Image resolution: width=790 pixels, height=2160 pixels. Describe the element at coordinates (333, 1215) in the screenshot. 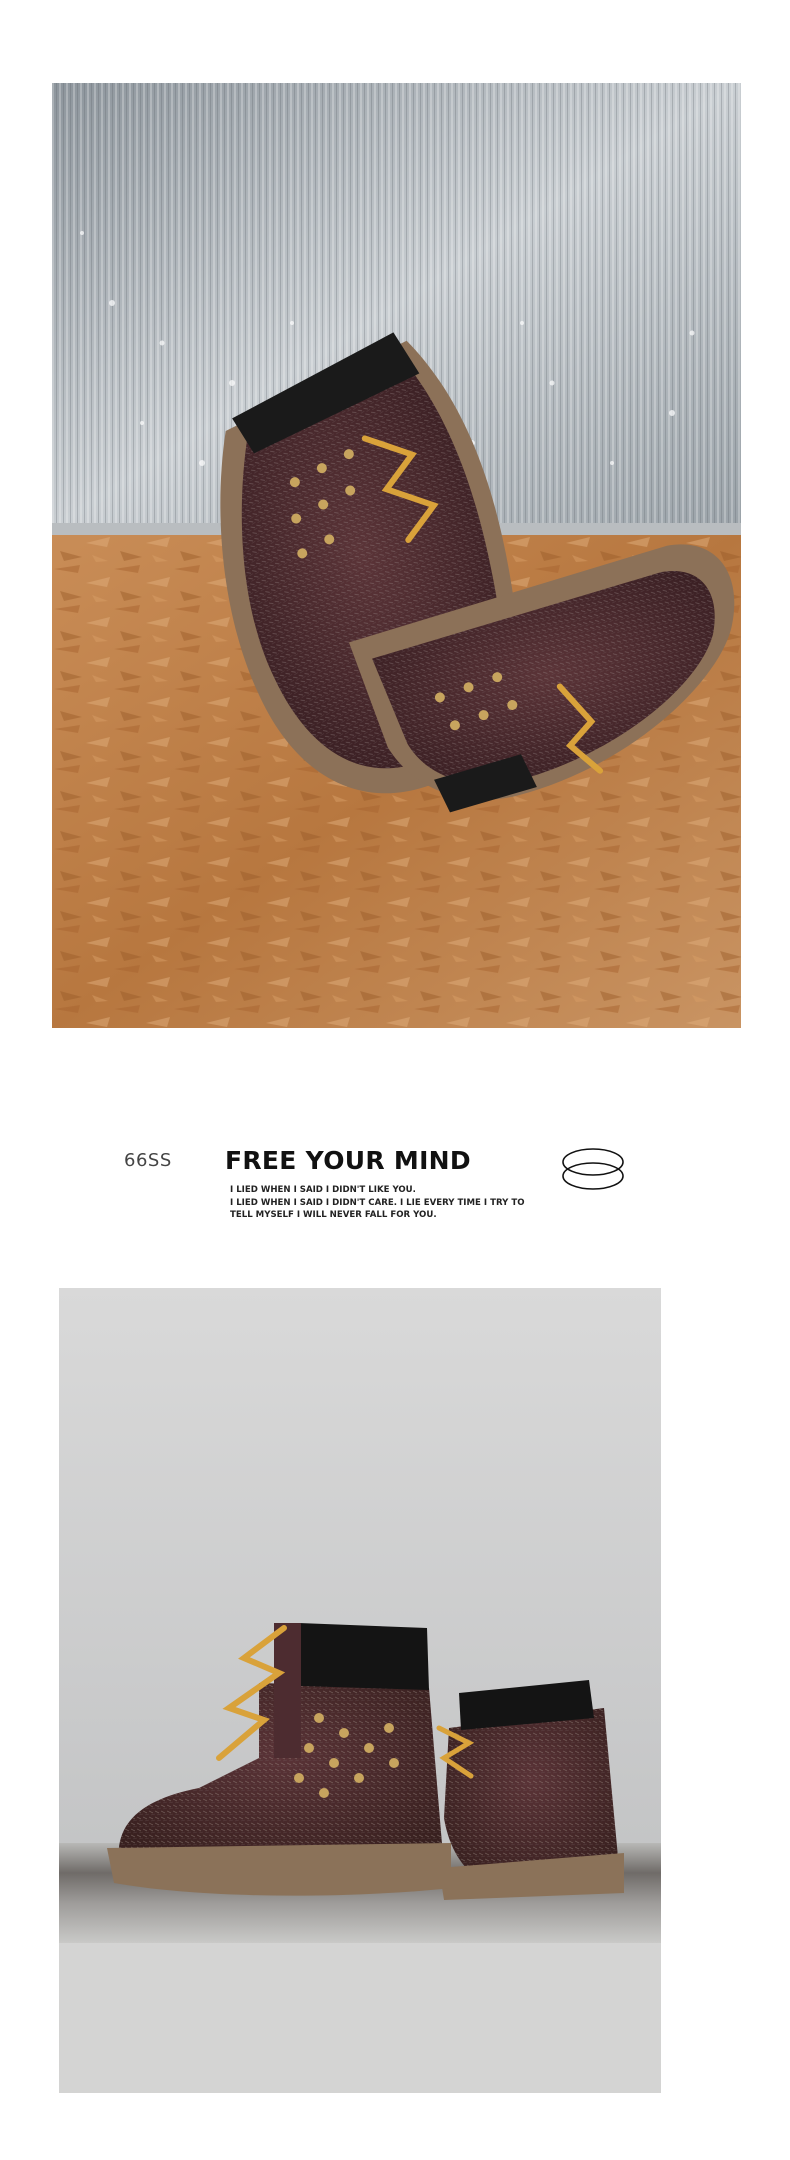

I see `quote-line: TELL MYSELF I WILL NEVER FALL FOR YOU.` at that location.